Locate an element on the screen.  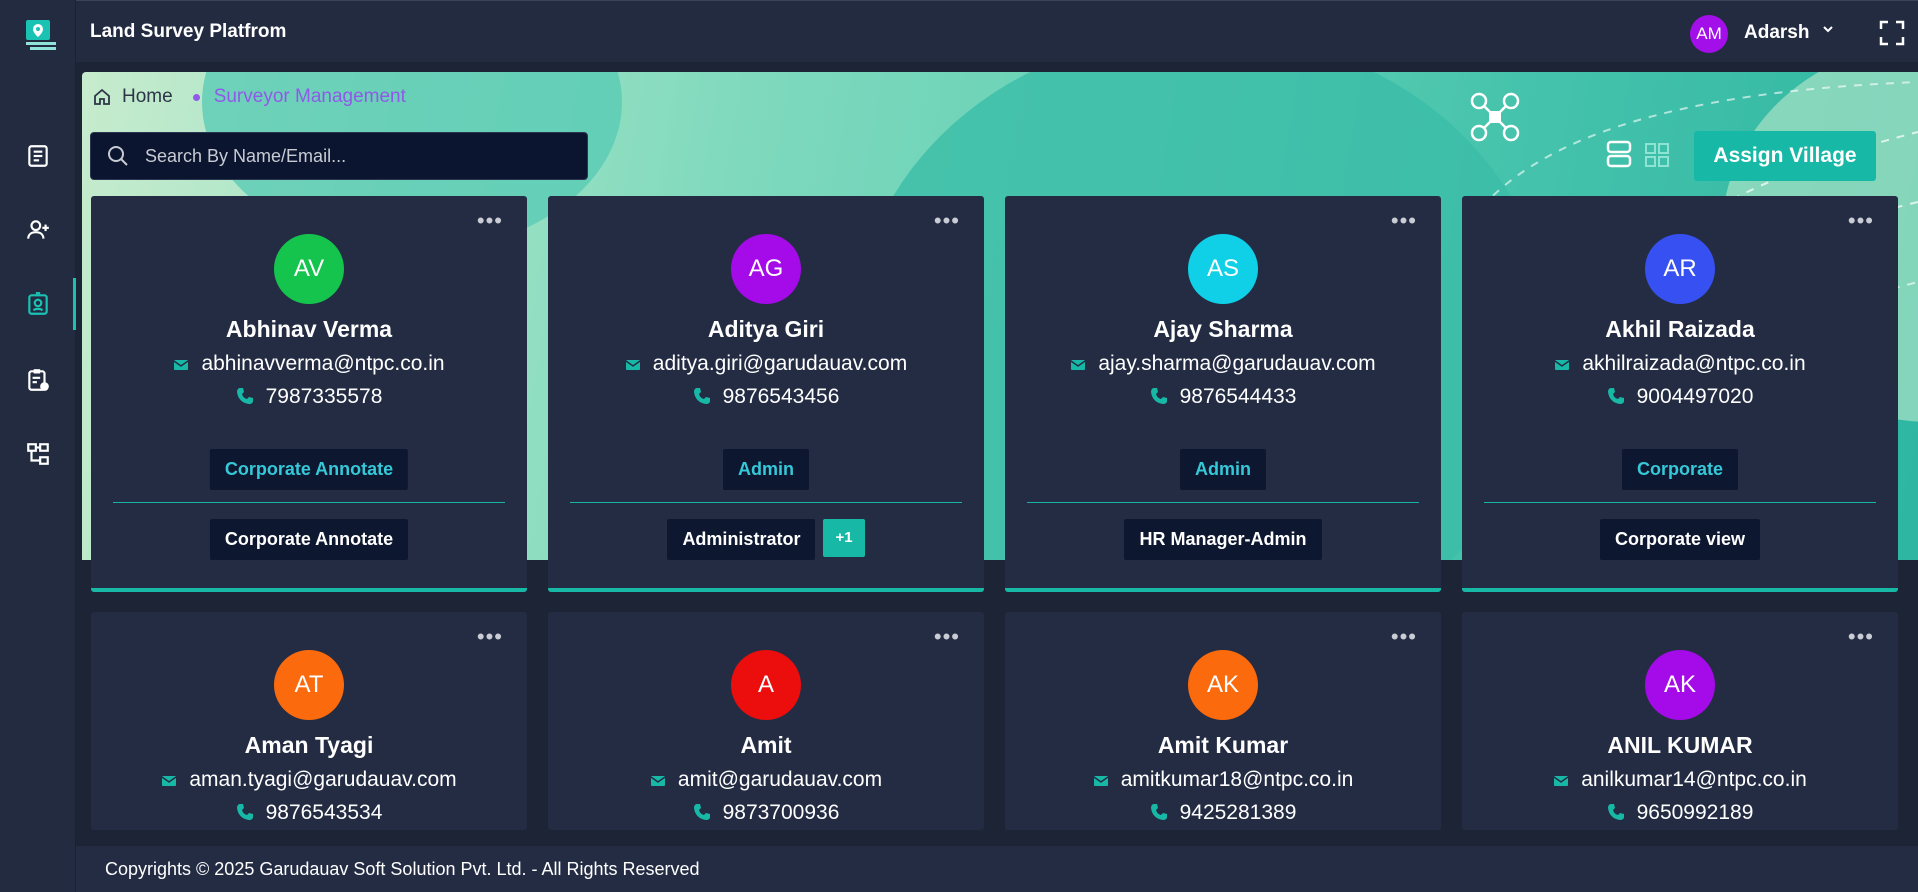
surveyor-email-text: anilkumar14@ntpc.co.in is located at coordinates (1694, 779).